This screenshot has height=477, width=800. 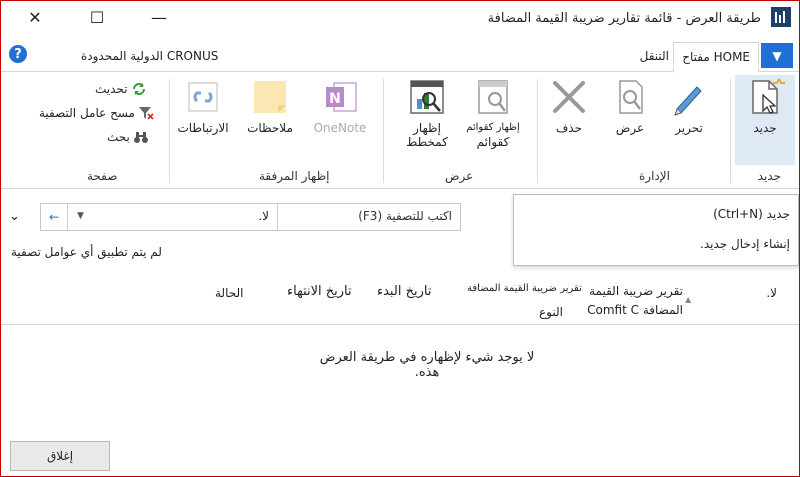 What do you see at coordinates (294, 176) in the screenshot?
I see `group-label-attach: إظهار المرفقة` at bounding box center [294, 176].